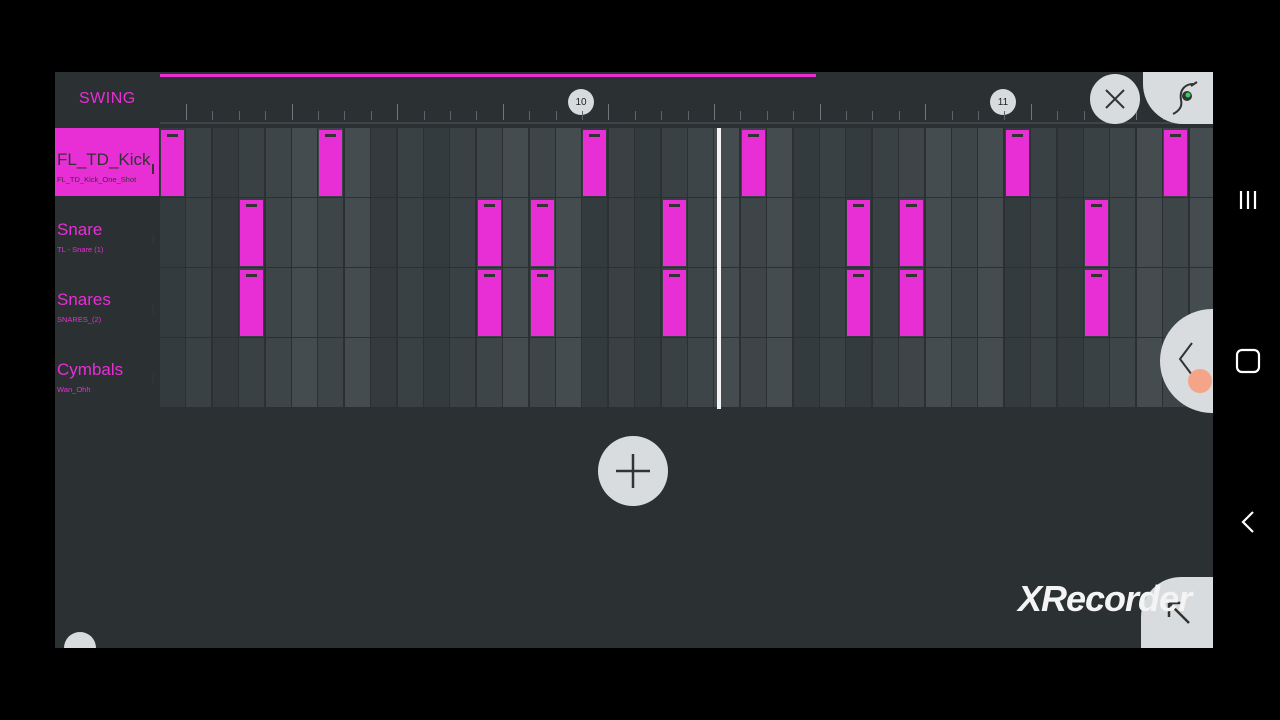 The image size is (1280, 720). What do you see at coordinates (1003, 102) in the screenshot?
I see `bar-marker-11: 11` at bounding box center [1003, 102].